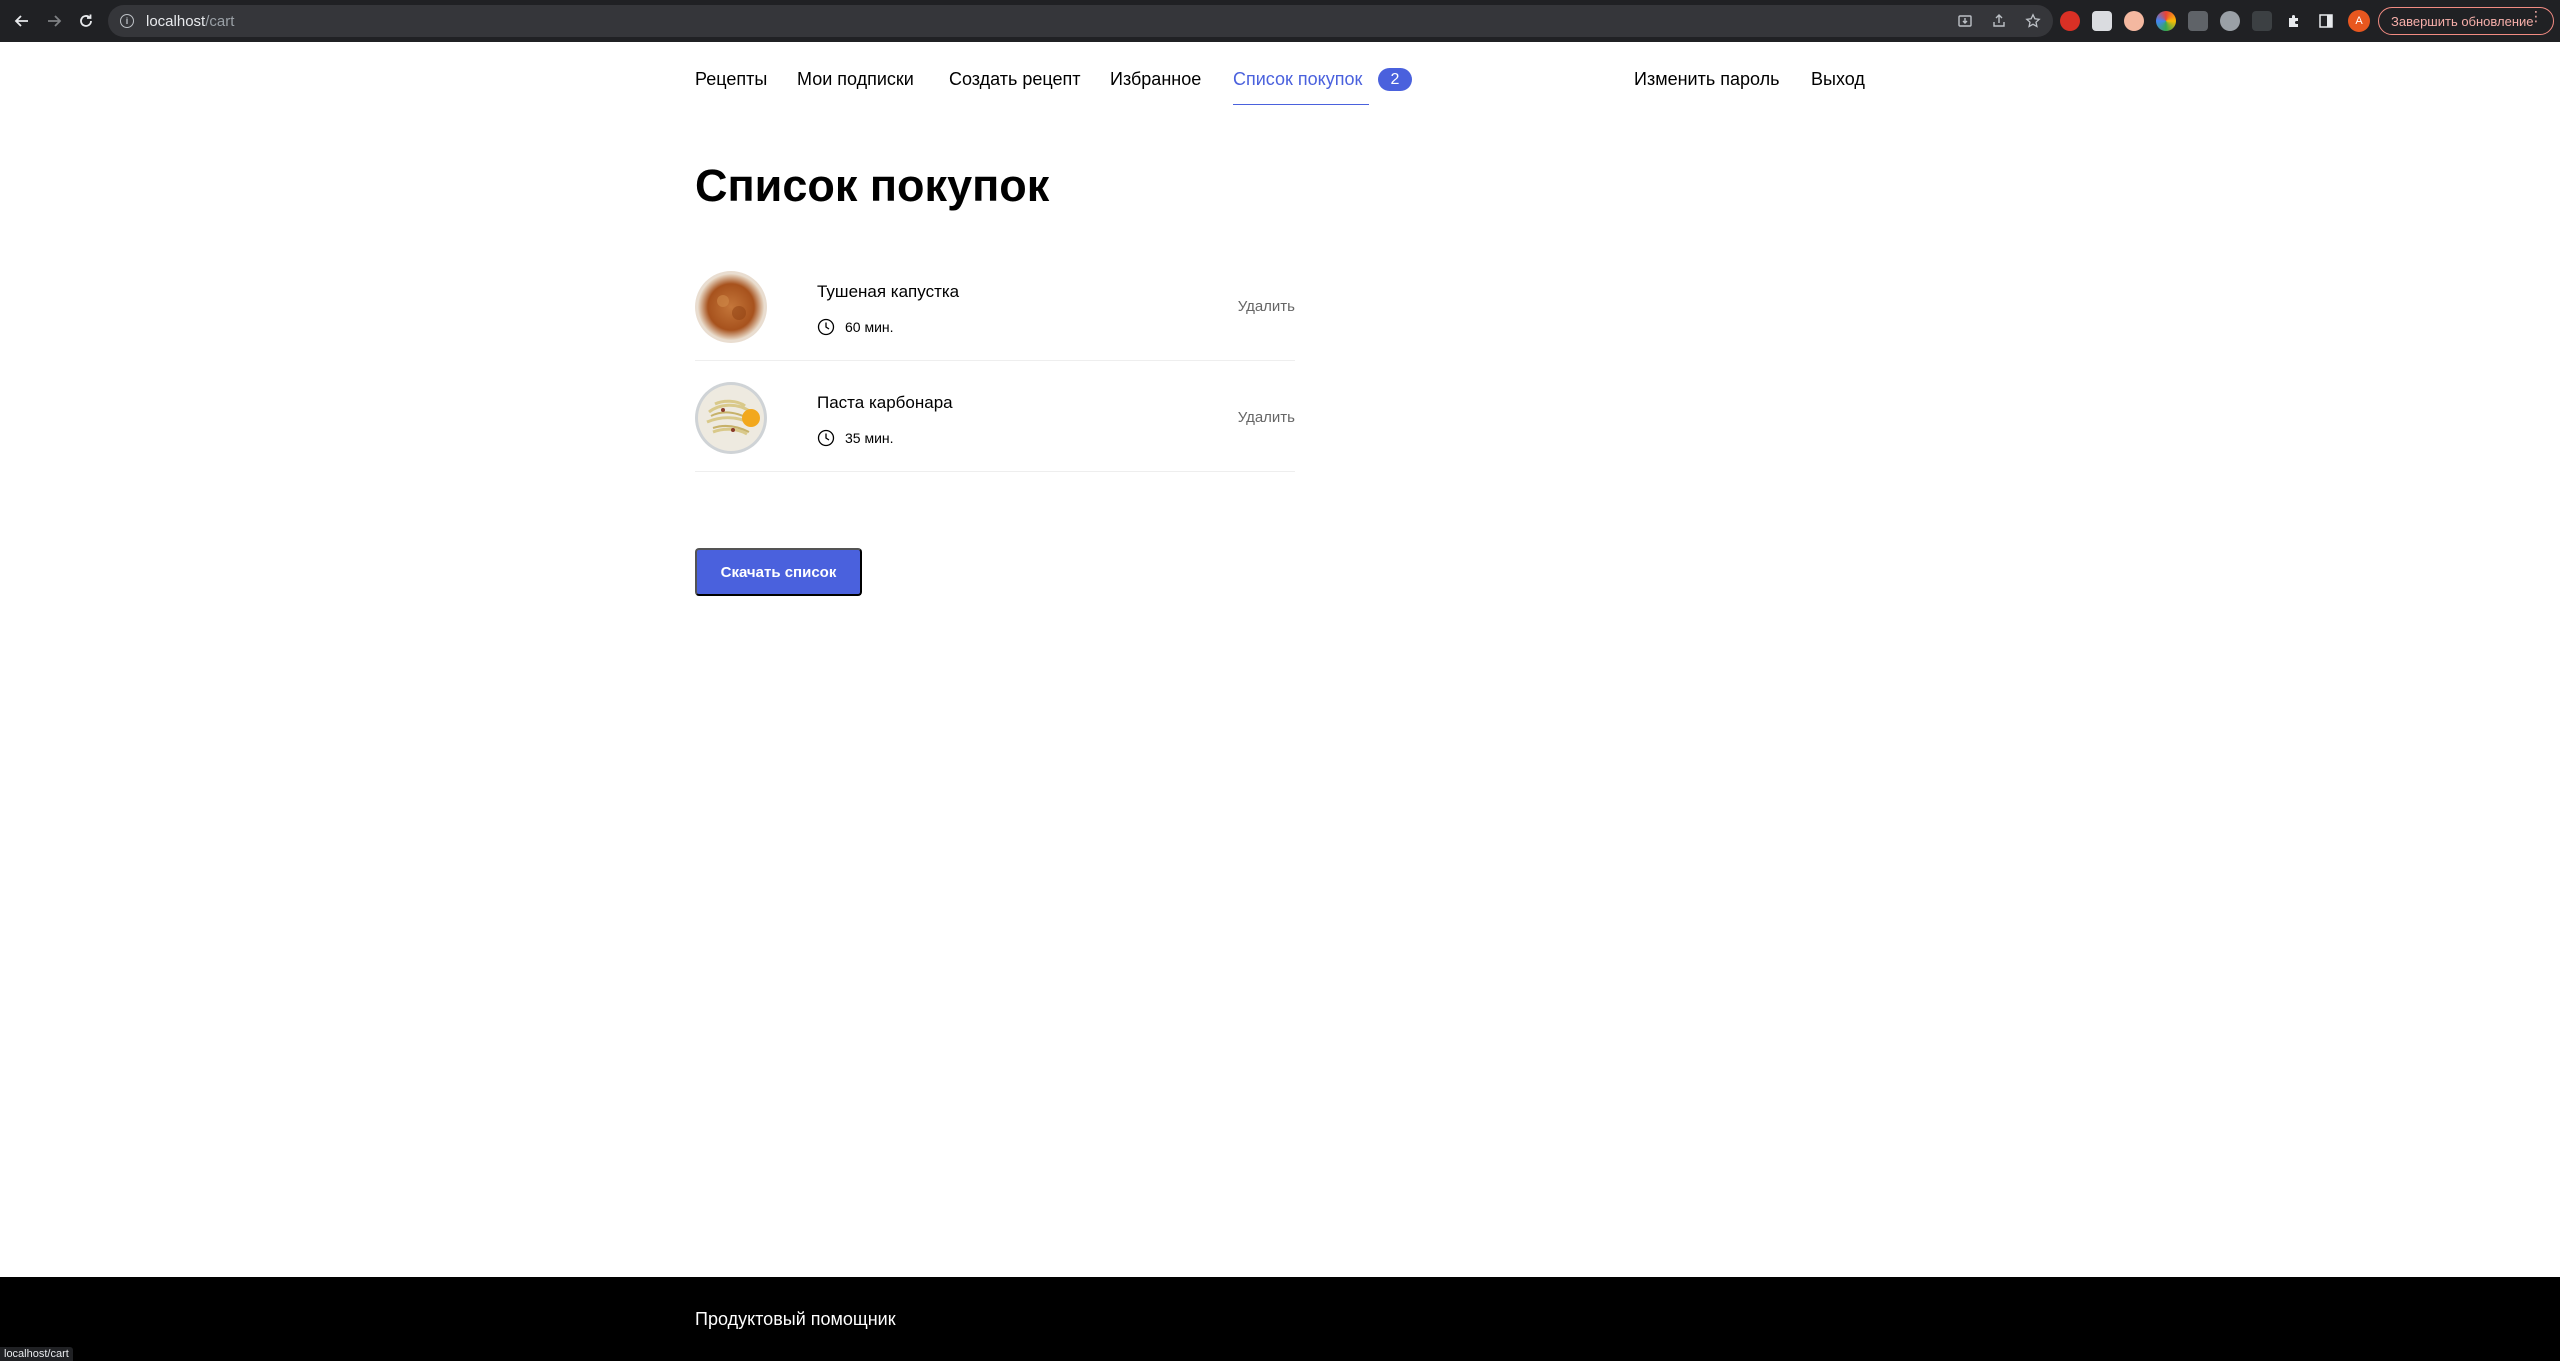  Describe the element at coordinates (1706, 79) in the screenshot. I see `nav-change-password: Изменить пароль` at that location.